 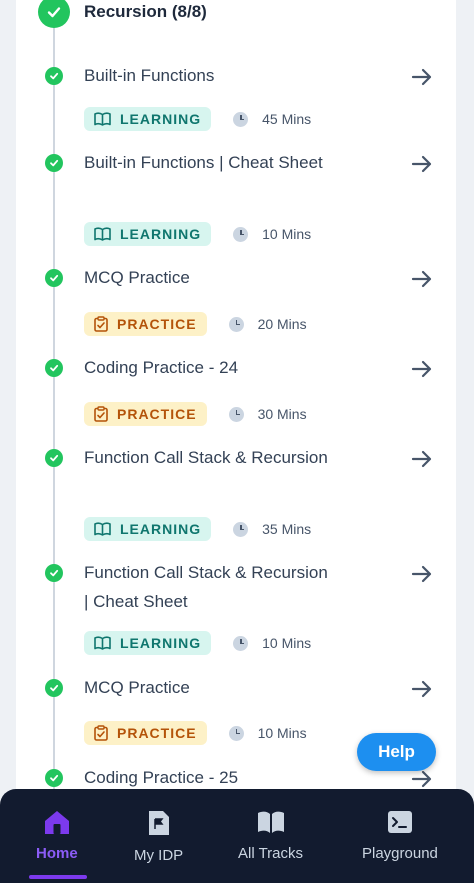 I want to click on item-meta: LEARNING 35 Mins, so click(x=197, y=529).